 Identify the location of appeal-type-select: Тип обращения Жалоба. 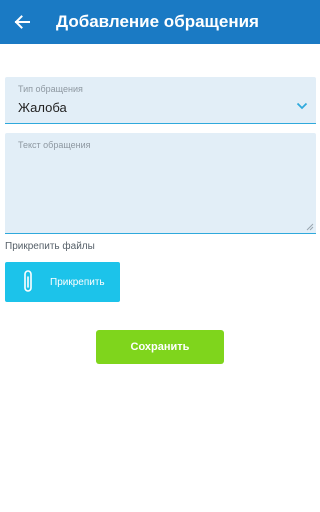
(160, 100).